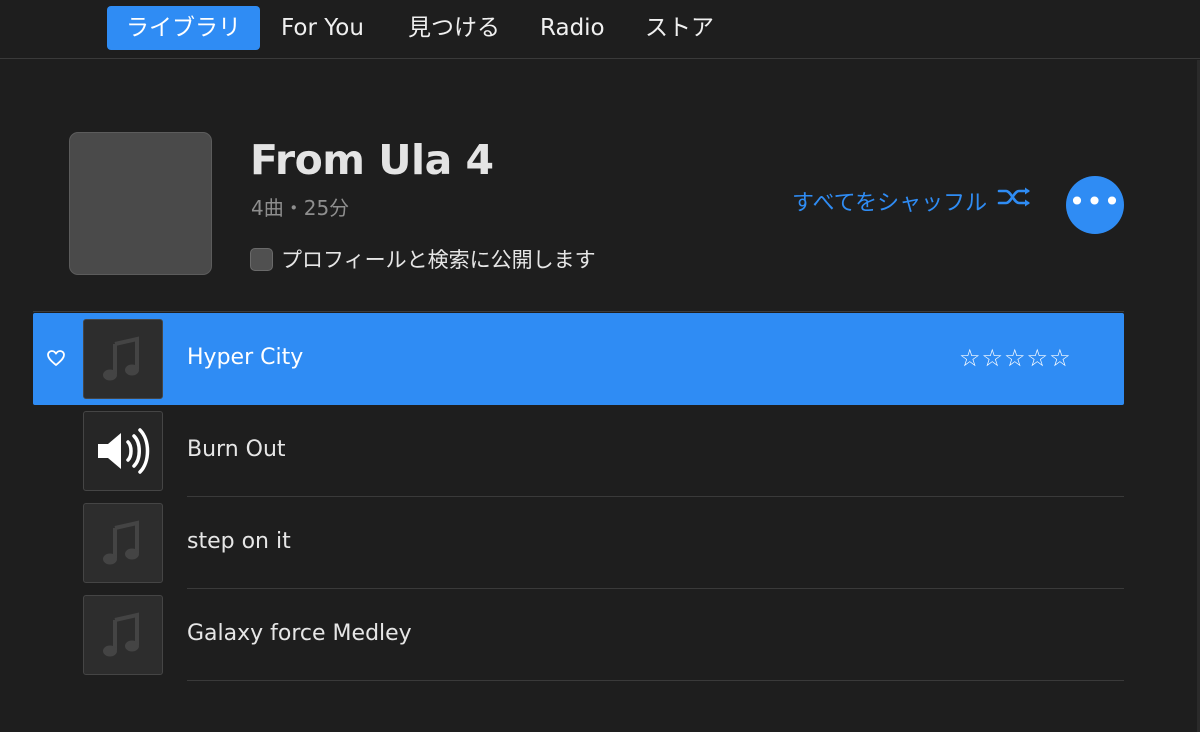  Describe the element at coordinates (438, 260) in the screenshot. I see `publish-label: プロフィールと検索に公開します` at that location.